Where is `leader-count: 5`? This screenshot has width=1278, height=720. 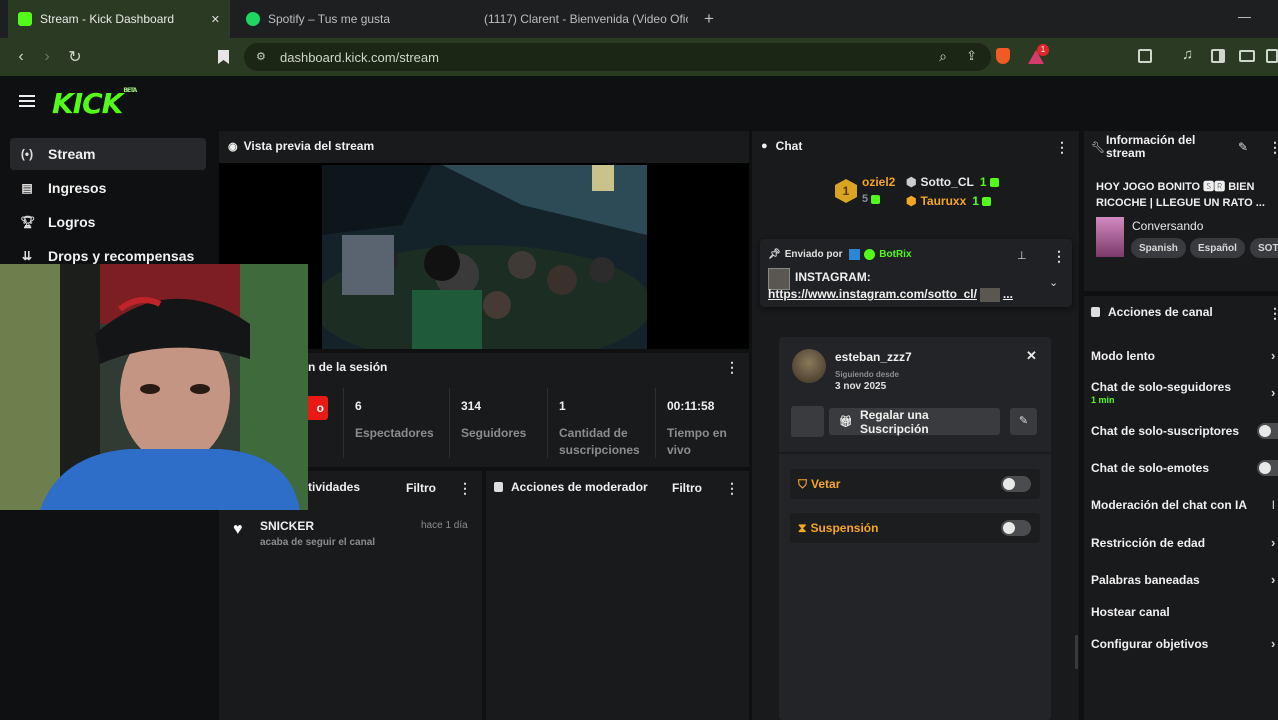
leader-count: 5 is located at coordinates (871, 199).